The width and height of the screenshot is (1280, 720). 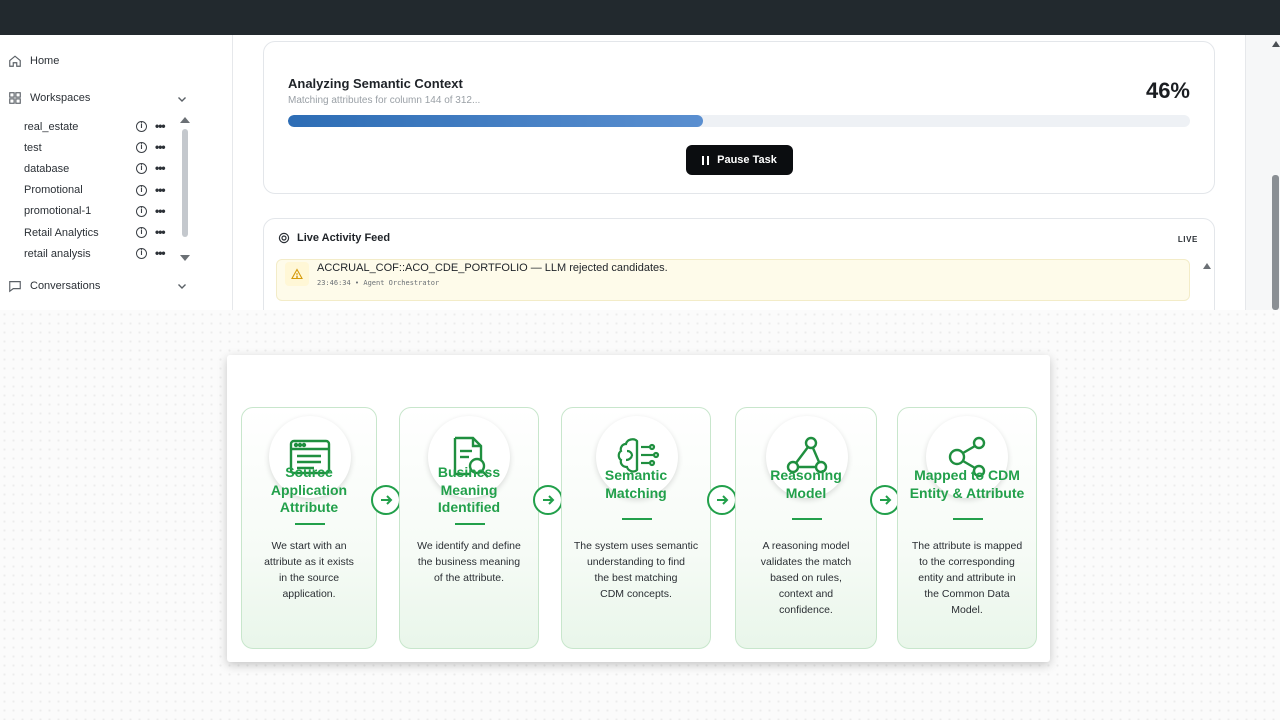 I want to click on workspace-item: test i •••, so click(x=109, y=147).